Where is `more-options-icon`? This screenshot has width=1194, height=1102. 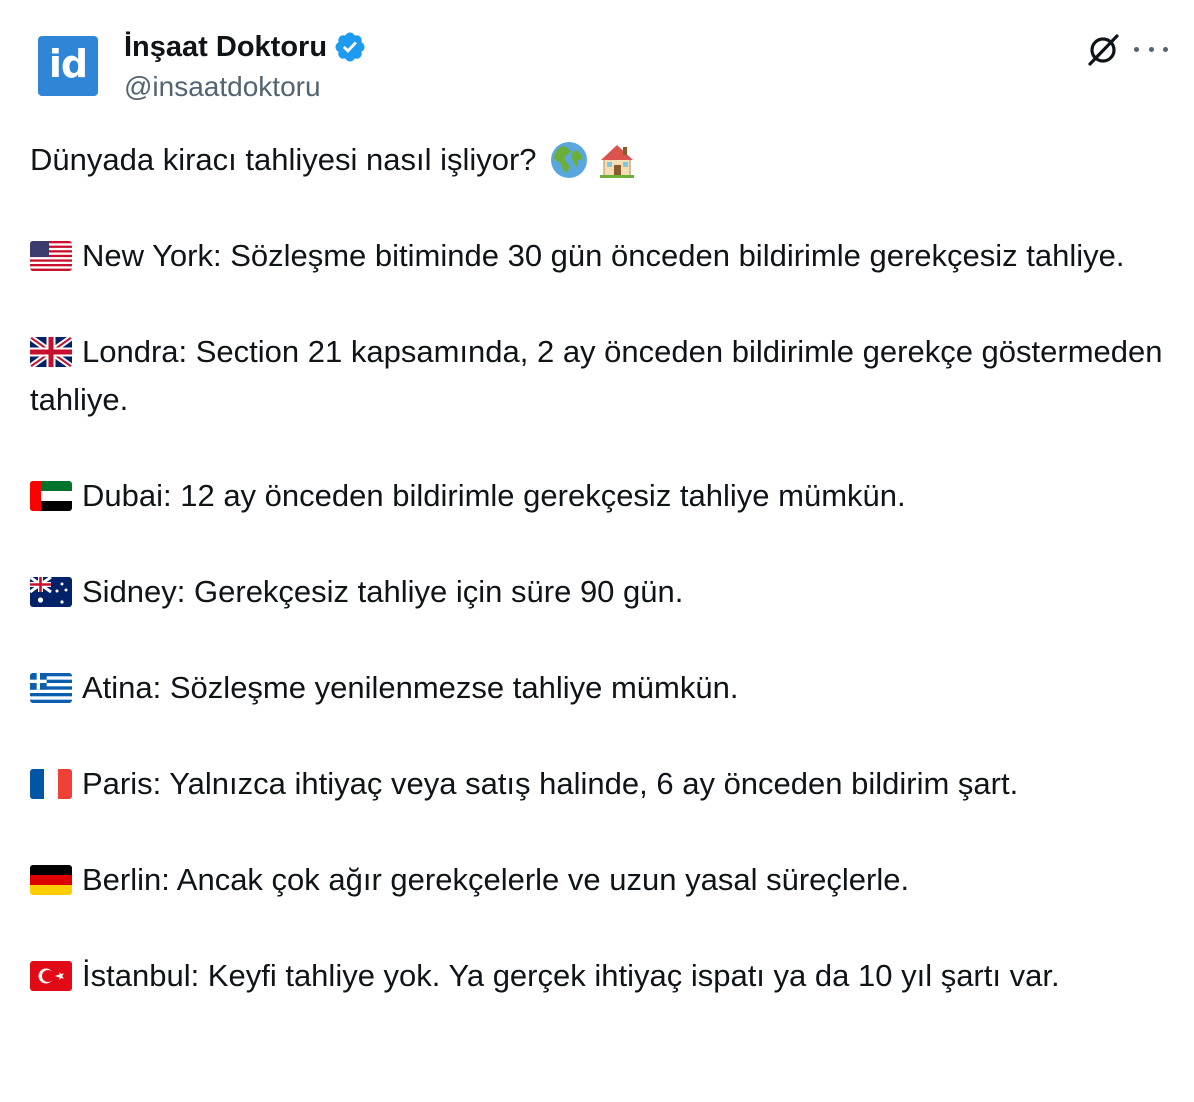 more-options-icon is located at coordinates (1151, 49).